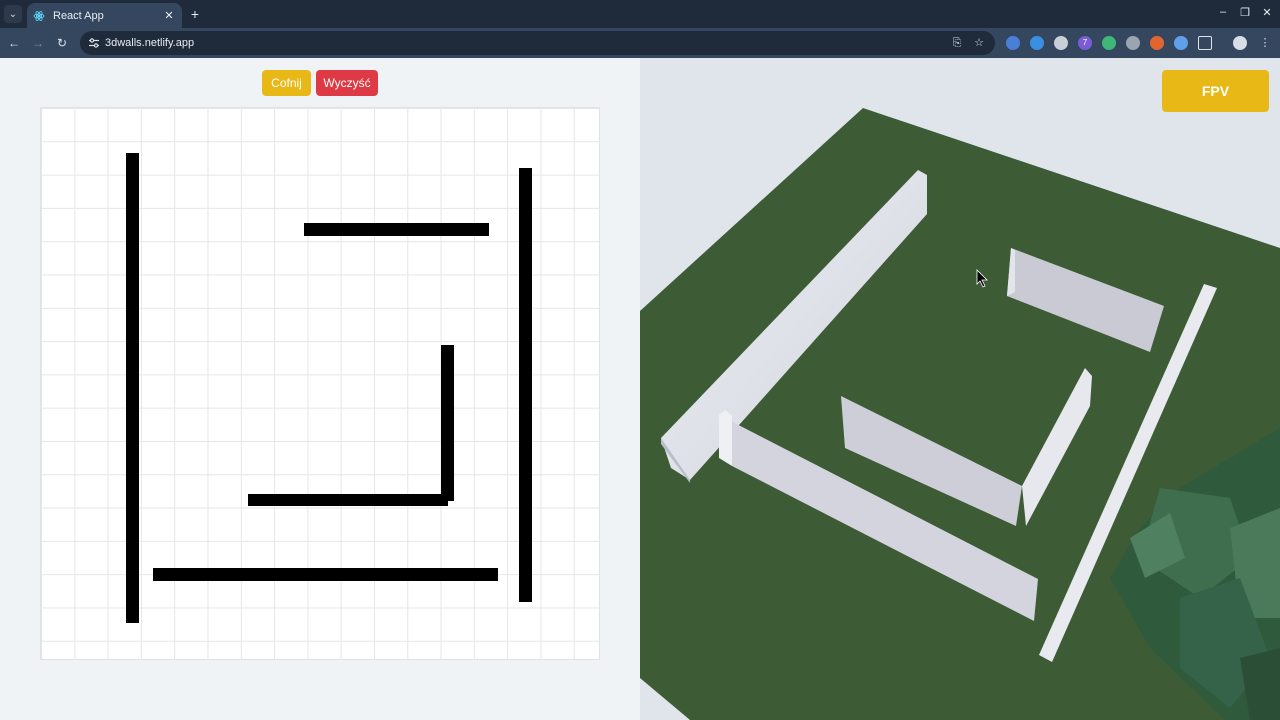 The image size is (1280, 720). What do you see at coordinates (1181, 43) in the screenshot?
I see `extension-8-icon` at bounding box center [1181, 43].